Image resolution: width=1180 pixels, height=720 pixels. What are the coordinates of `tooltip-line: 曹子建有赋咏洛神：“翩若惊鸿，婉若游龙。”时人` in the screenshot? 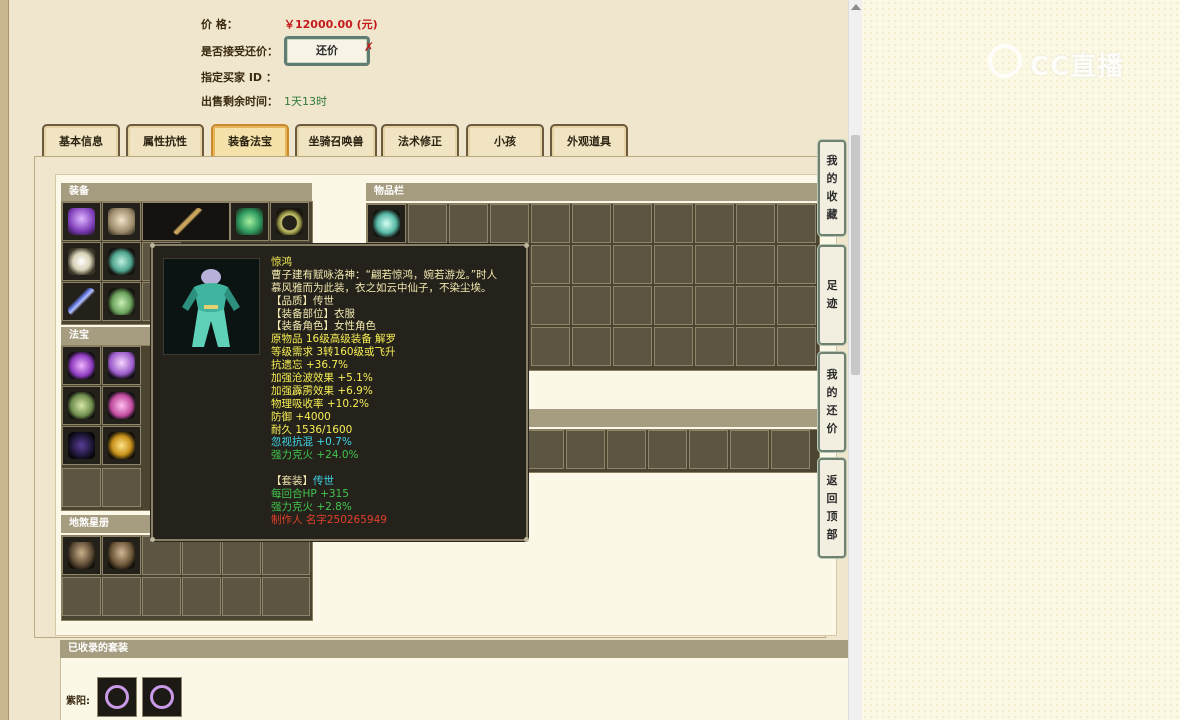 It's located at (384, 274).